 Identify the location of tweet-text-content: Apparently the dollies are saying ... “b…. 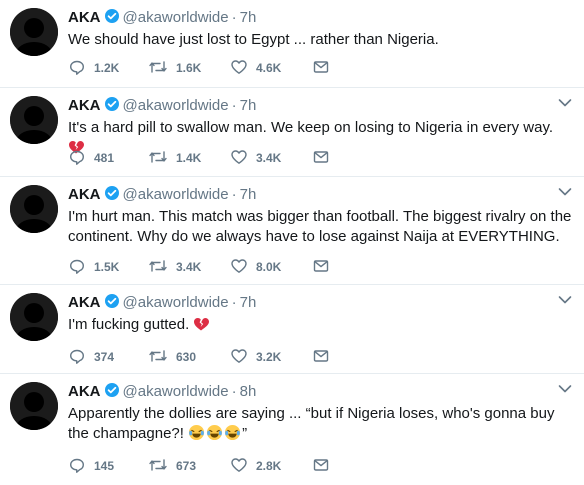
(311, 423).